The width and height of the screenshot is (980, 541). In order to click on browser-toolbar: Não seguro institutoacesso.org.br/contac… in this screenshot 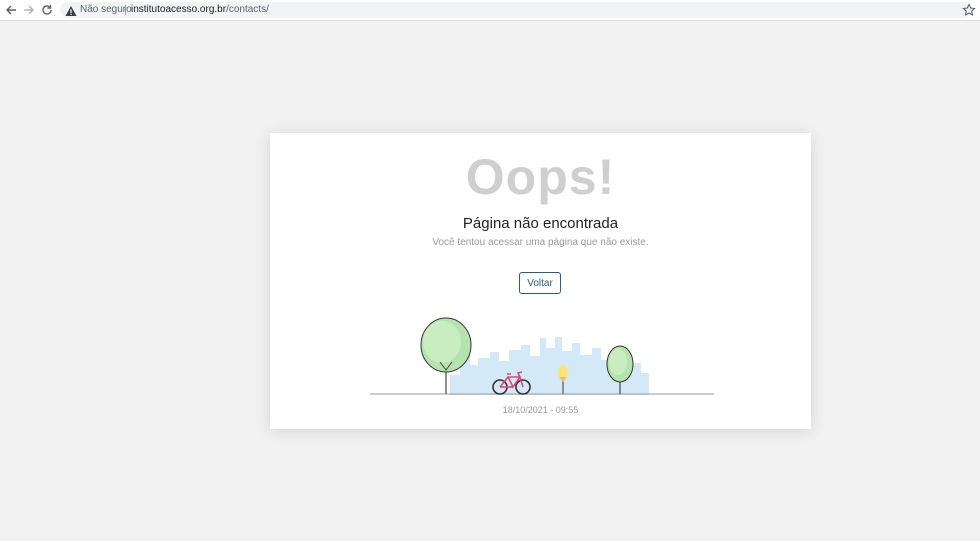, I will do `click(490, 10)`.